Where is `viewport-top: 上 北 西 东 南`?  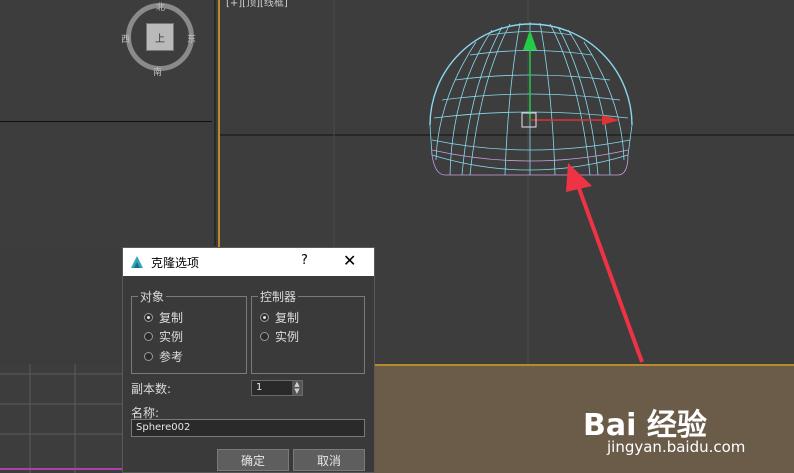
viewport-top: 上 北 西 东 南 is located at coordinates (108, 123).